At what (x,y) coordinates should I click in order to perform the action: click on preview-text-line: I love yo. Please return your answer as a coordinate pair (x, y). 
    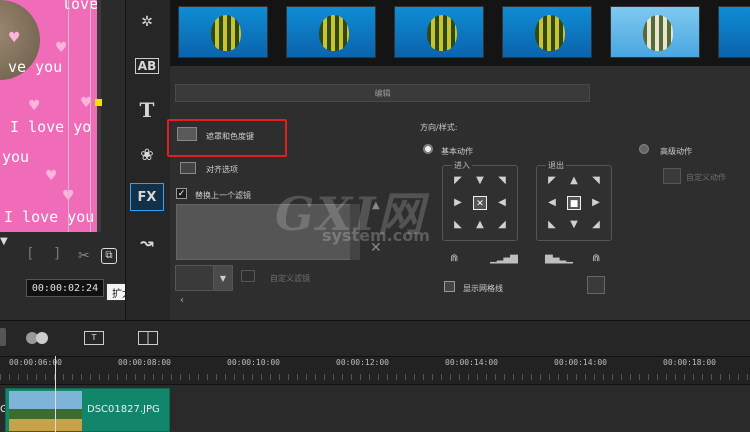
    Looking at the image, I should click on (51, 127).